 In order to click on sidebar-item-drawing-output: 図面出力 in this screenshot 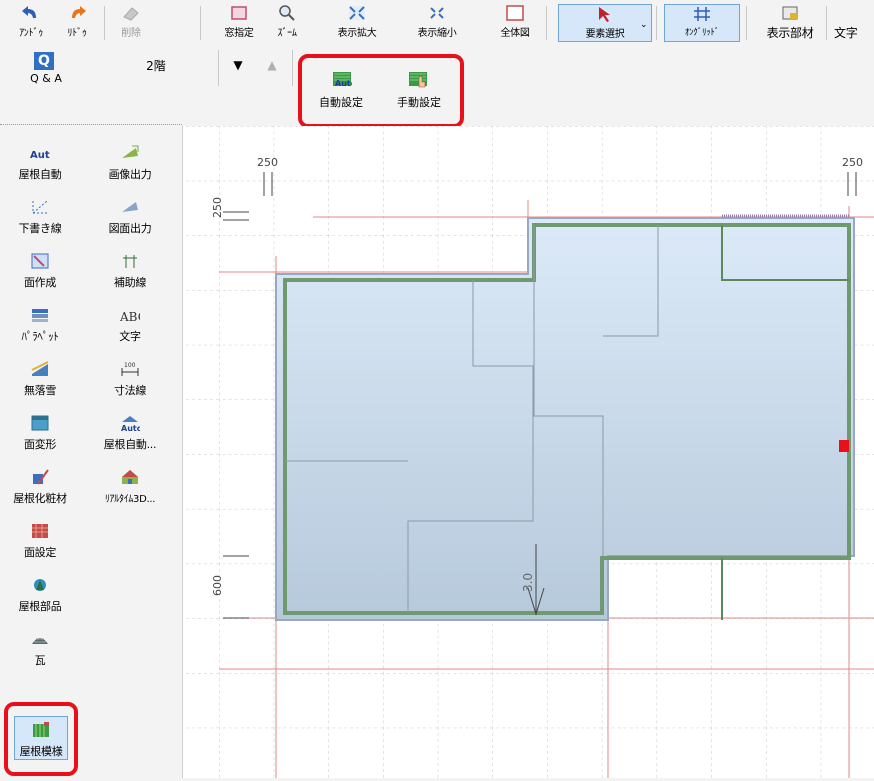, I will do `click(130, 217)`.